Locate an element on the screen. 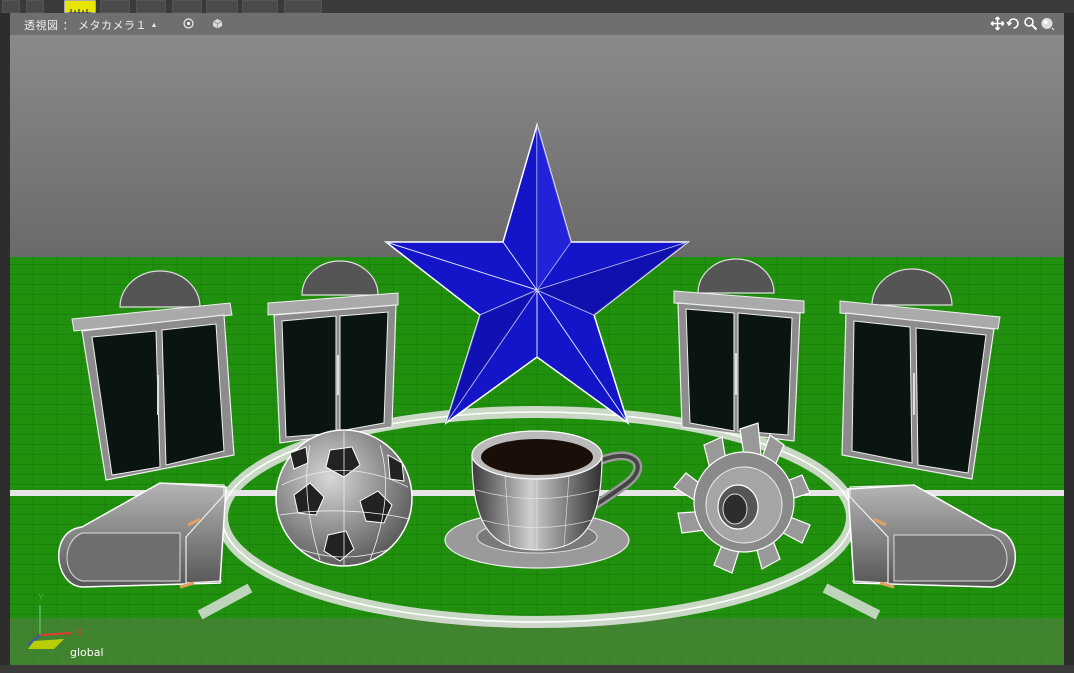 The height and width of the screenshot is (673, 1074). bottom-status-bar is located at coordinates (537, 669).